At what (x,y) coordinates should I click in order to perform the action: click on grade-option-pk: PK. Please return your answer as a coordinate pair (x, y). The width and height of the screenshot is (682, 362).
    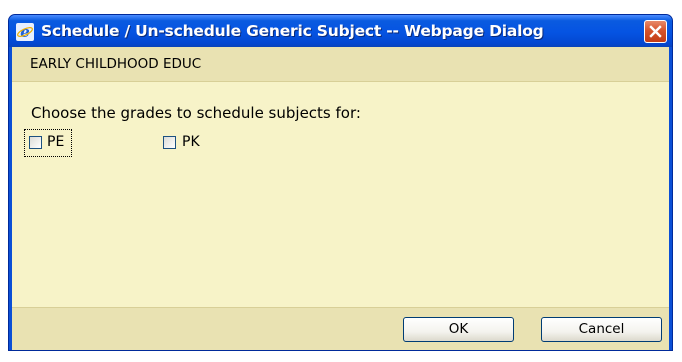
    Looking at the image, I should click on (189, 143).